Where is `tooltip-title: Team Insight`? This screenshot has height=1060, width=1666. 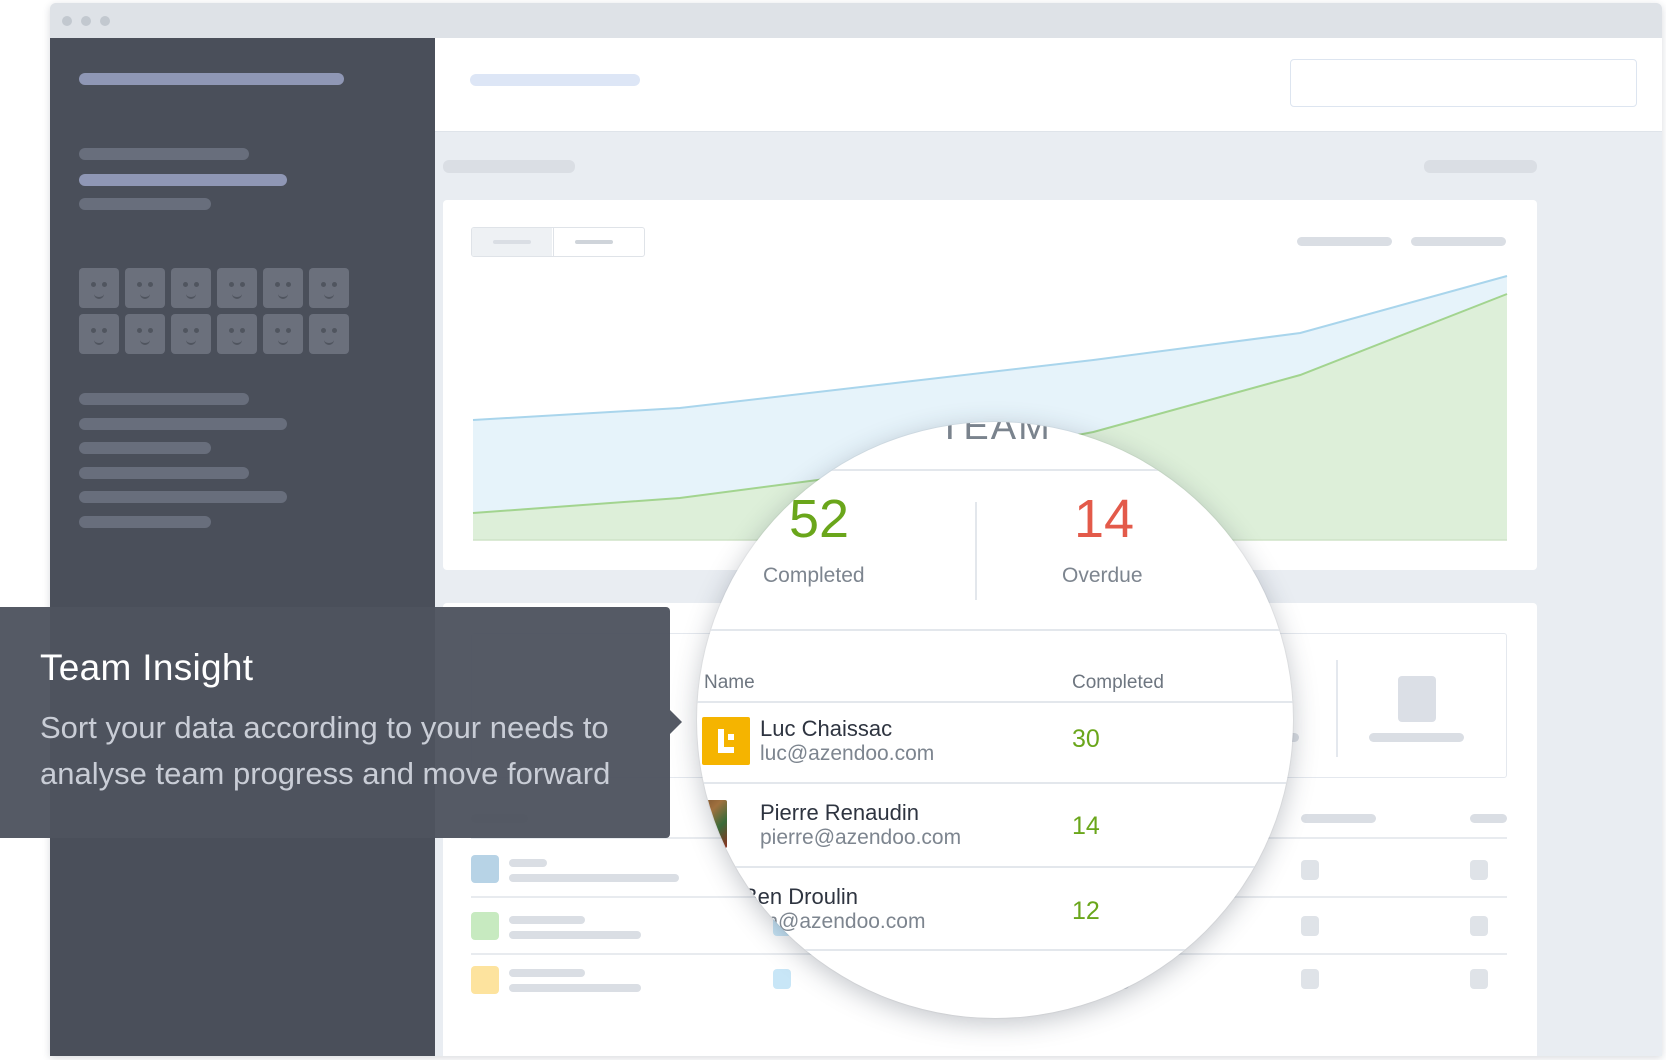
tooltip-title: Team Insight is located at coordinates (147, 667).